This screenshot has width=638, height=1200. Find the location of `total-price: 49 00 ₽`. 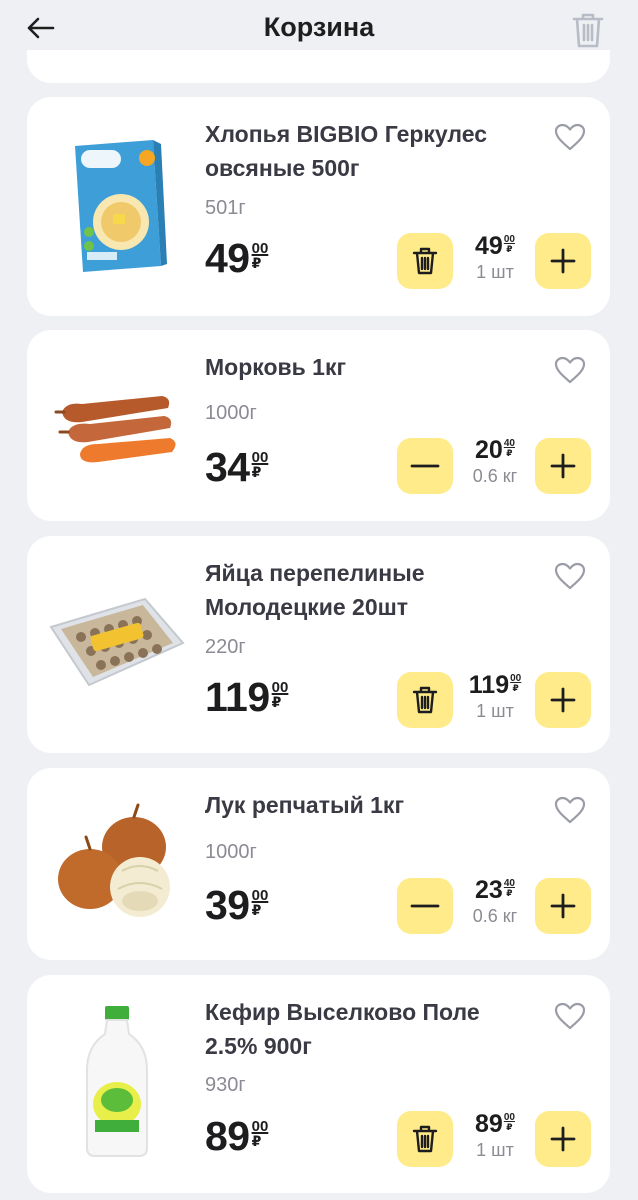

total-price: 49 00 ₽ is located at coordinates (236, 258).